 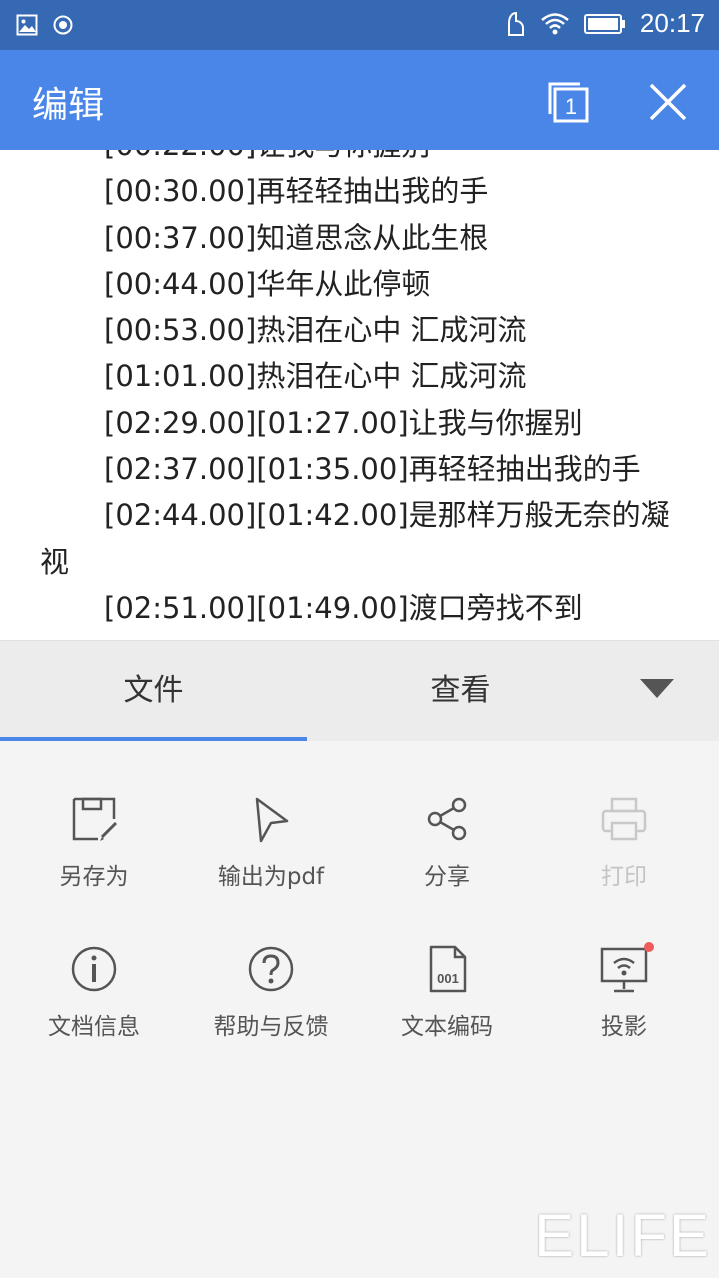 What do you see at coordinates (359, 608) in the screenshot?
I see `text-line: [02:51.00][01:49.00]渡口旁找不到` at bounding box center [359, 608].